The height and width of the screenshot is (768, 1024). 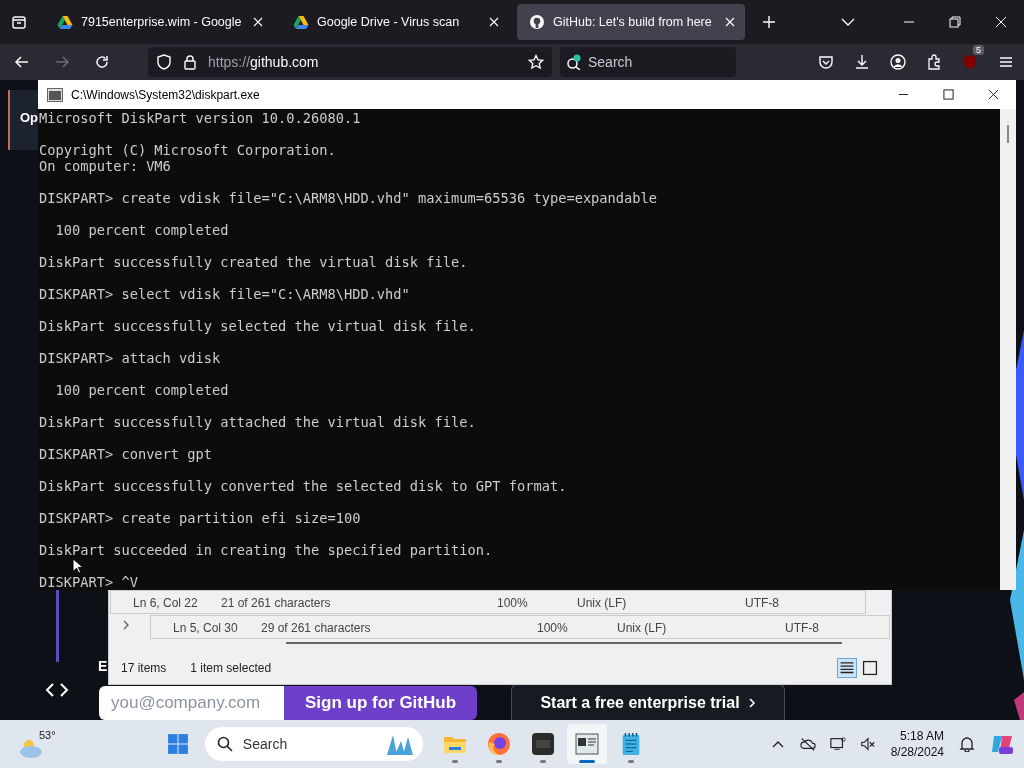 I want to click on github-icon, so click(x=537, y=22).